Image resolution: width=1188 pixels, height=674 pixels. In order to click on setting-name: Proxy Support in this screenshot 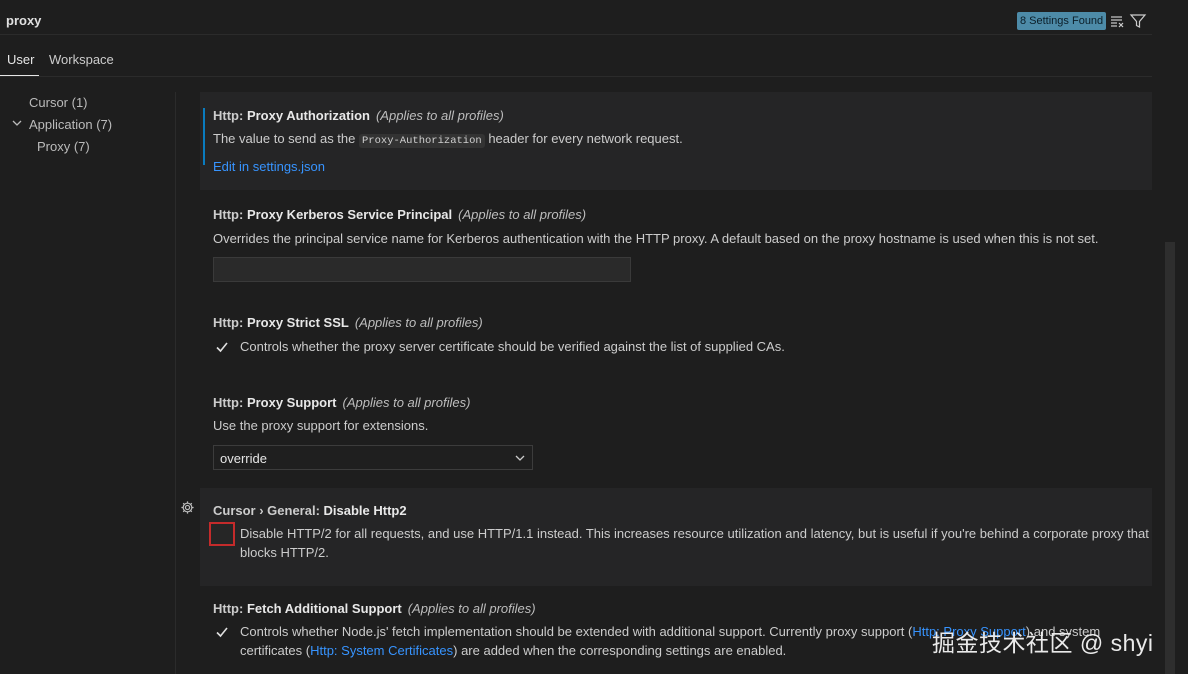, I will do `click(291, 402)`.